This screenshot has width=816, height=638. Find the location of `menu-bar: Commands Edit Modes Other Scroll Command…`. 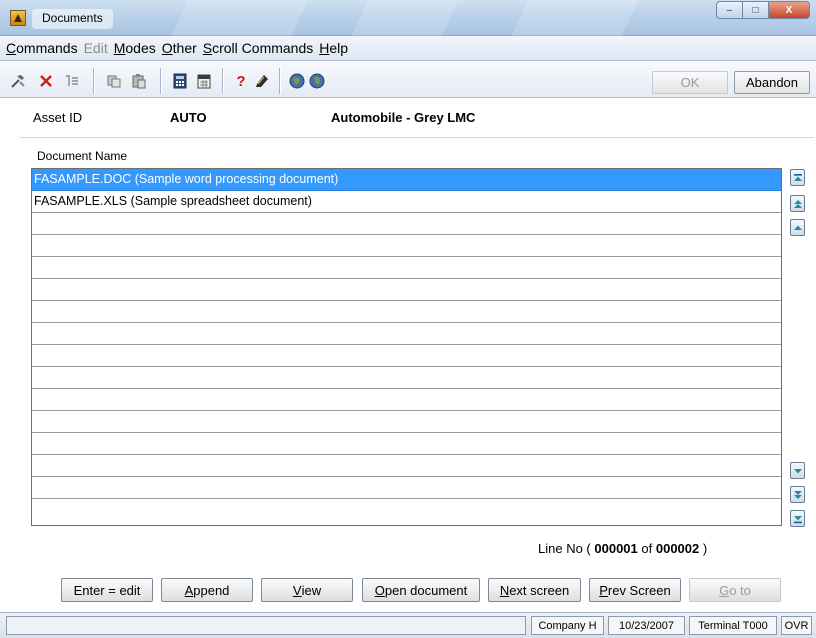

menu-bar: Commands Edit Modes Other Scroll Command… is located at coordinates (408, 48).